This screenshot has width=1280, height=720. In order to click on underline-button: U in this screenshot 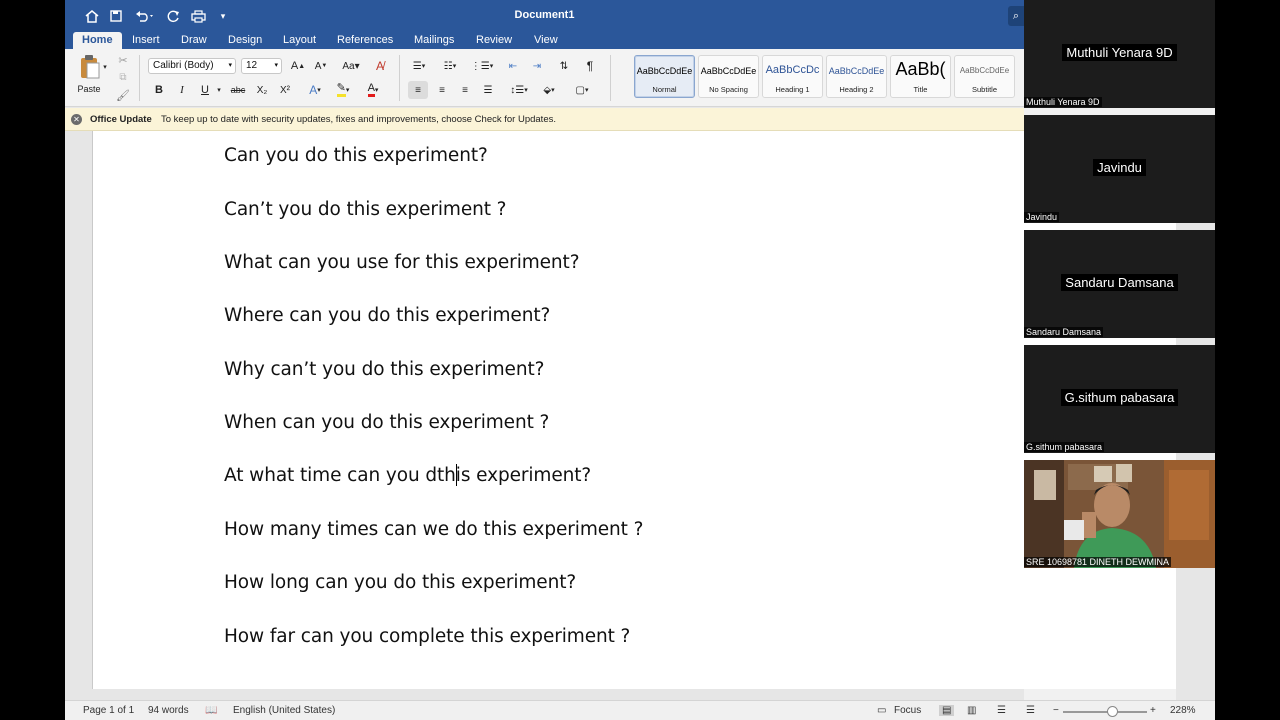, I will do `click(205, 90)`.